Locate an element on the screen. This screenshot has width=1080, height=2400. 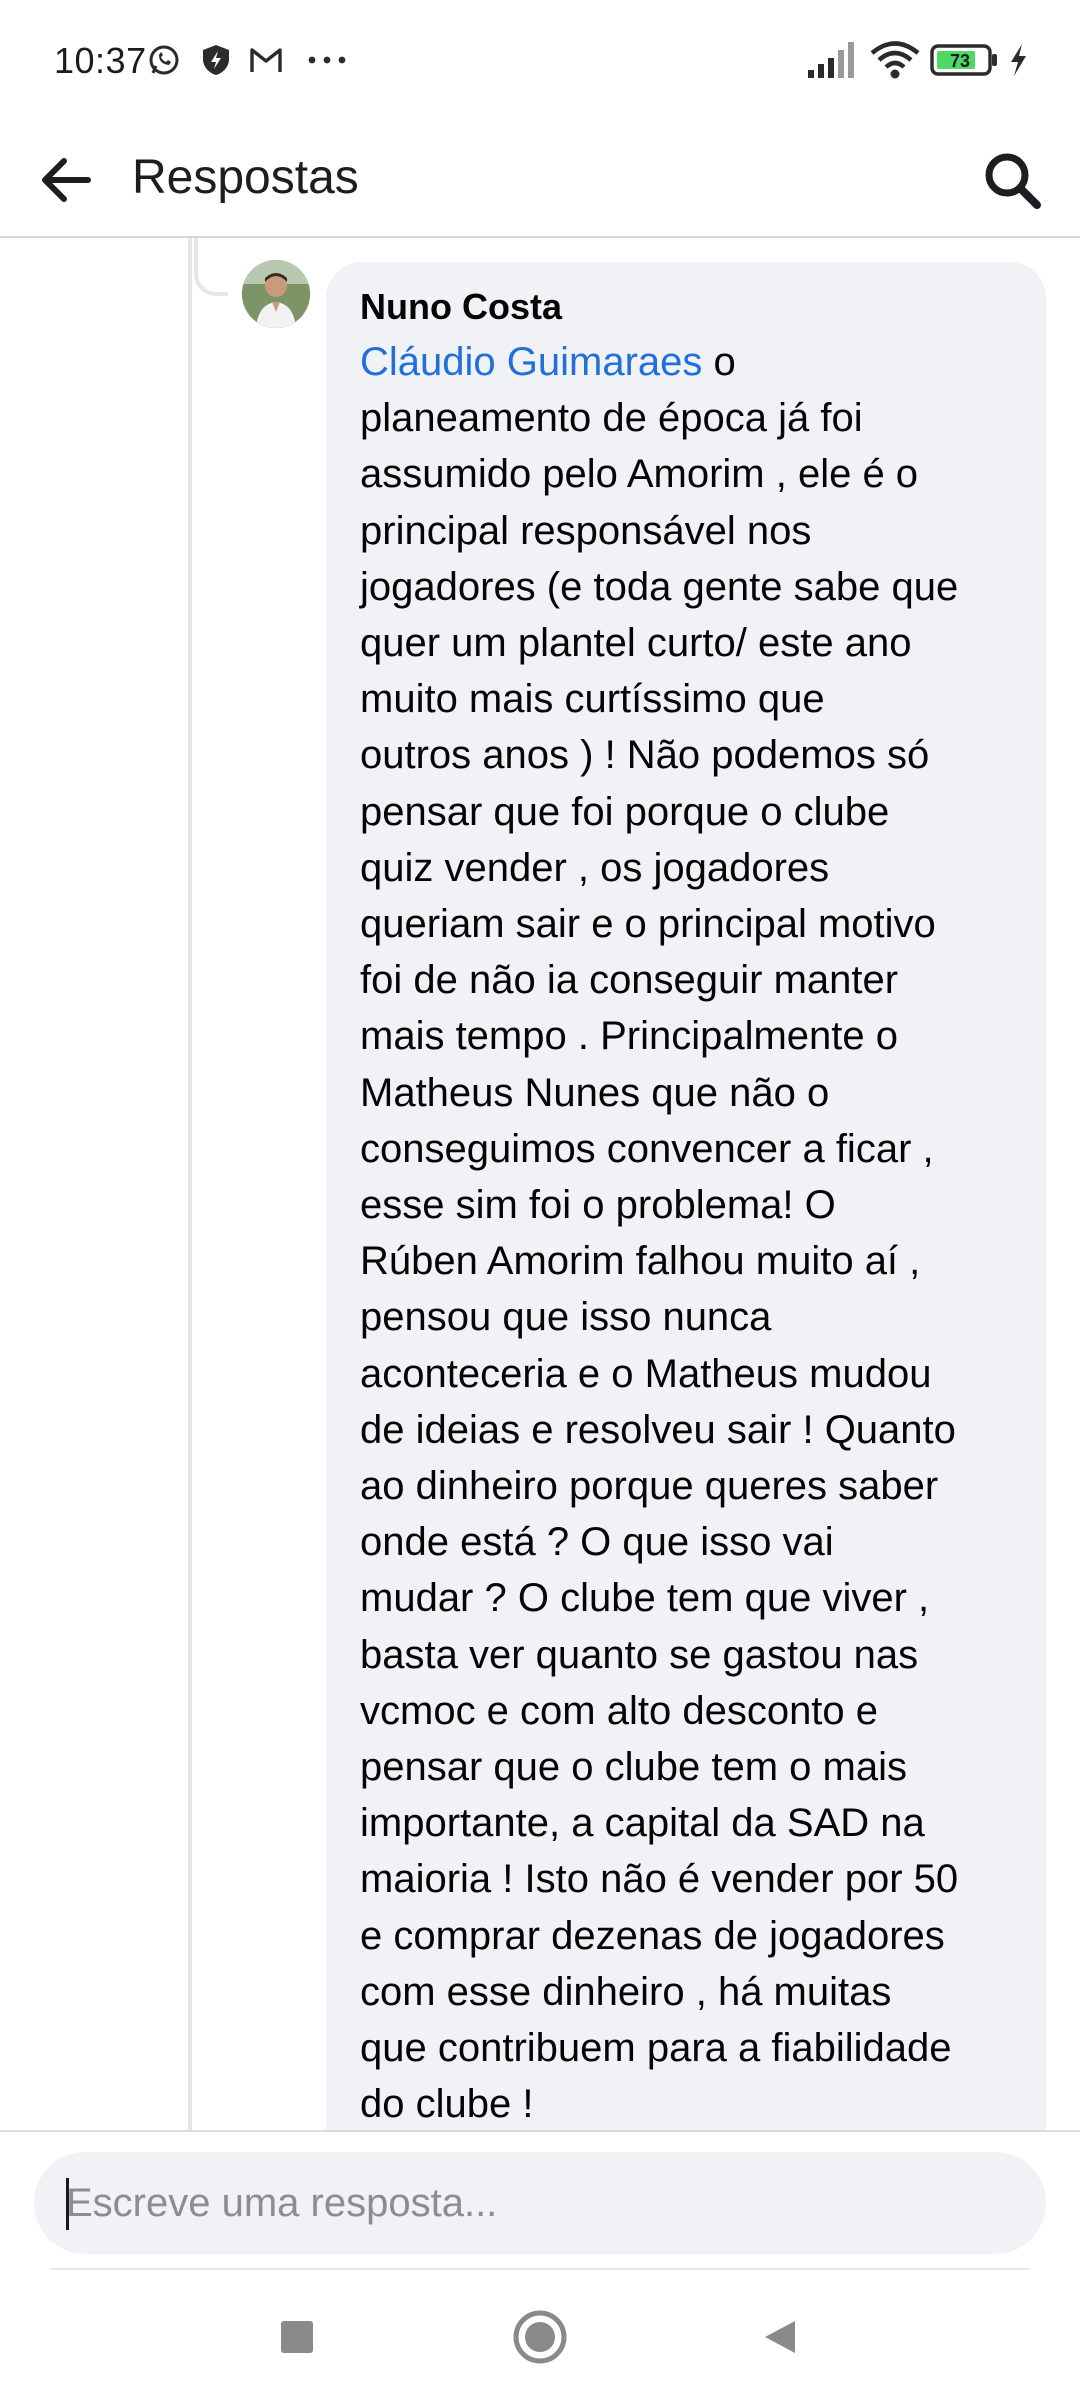
back-nav-button is located at coordinates (781, 2337).